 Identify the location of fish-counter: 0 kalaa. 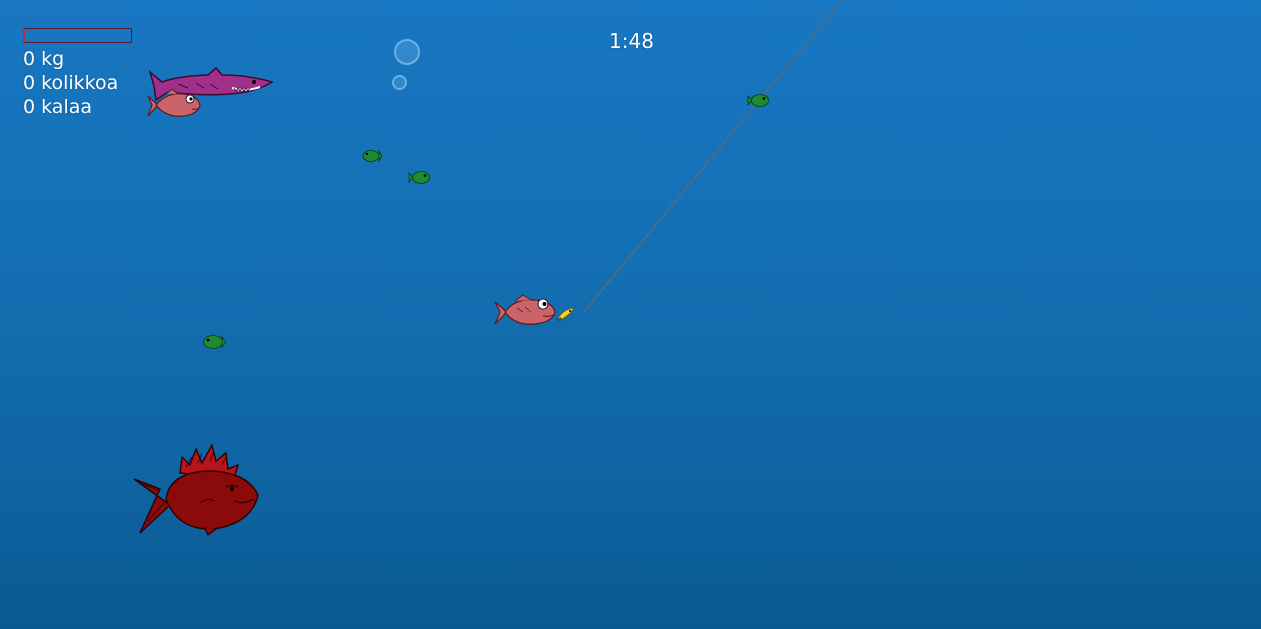
(58, 107).